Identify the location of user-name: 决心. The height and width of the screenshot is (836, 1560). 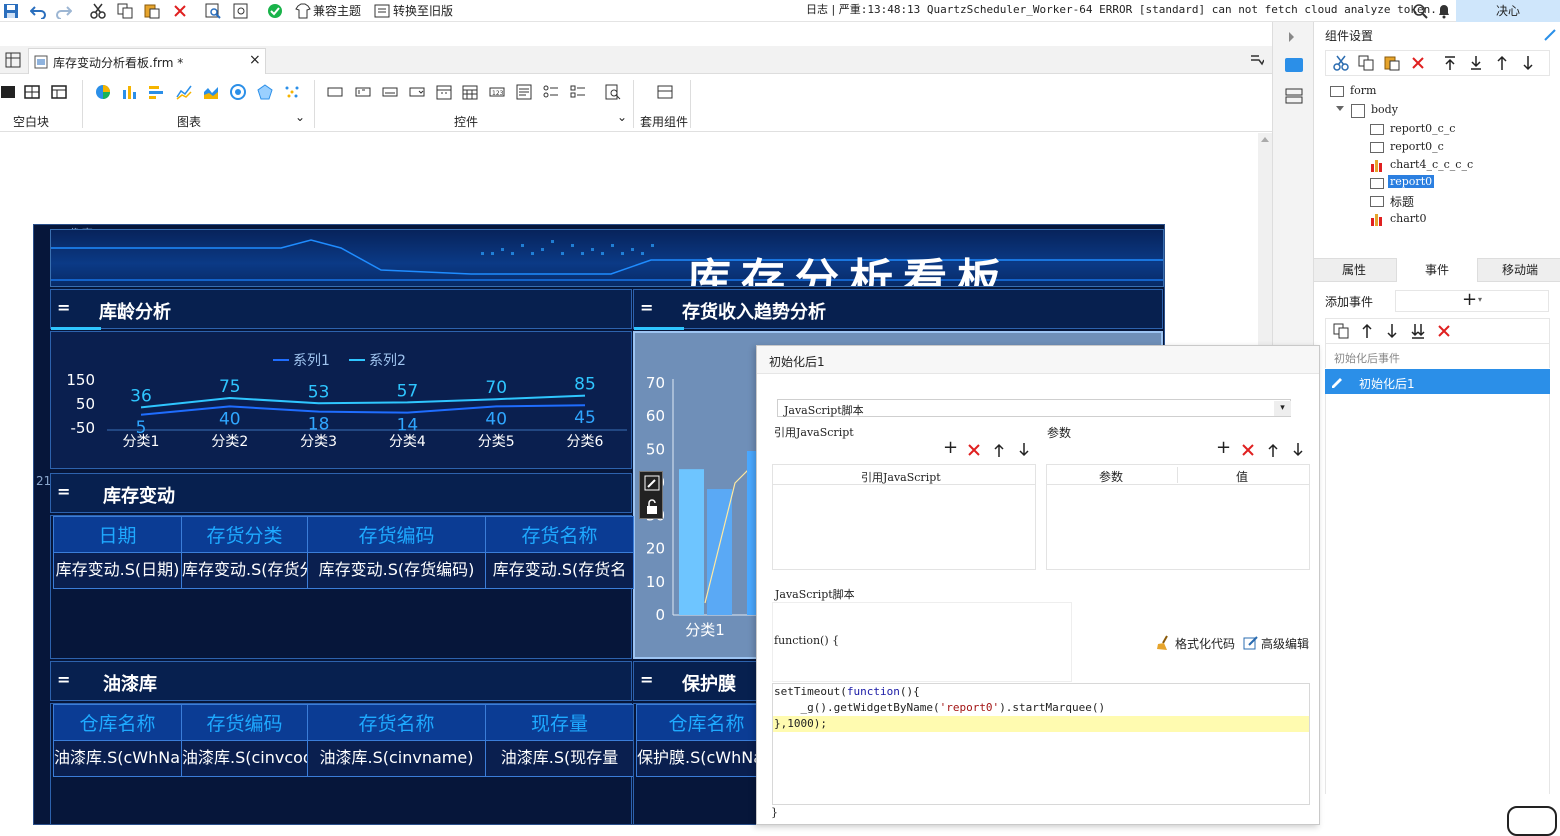
(1508, 11).